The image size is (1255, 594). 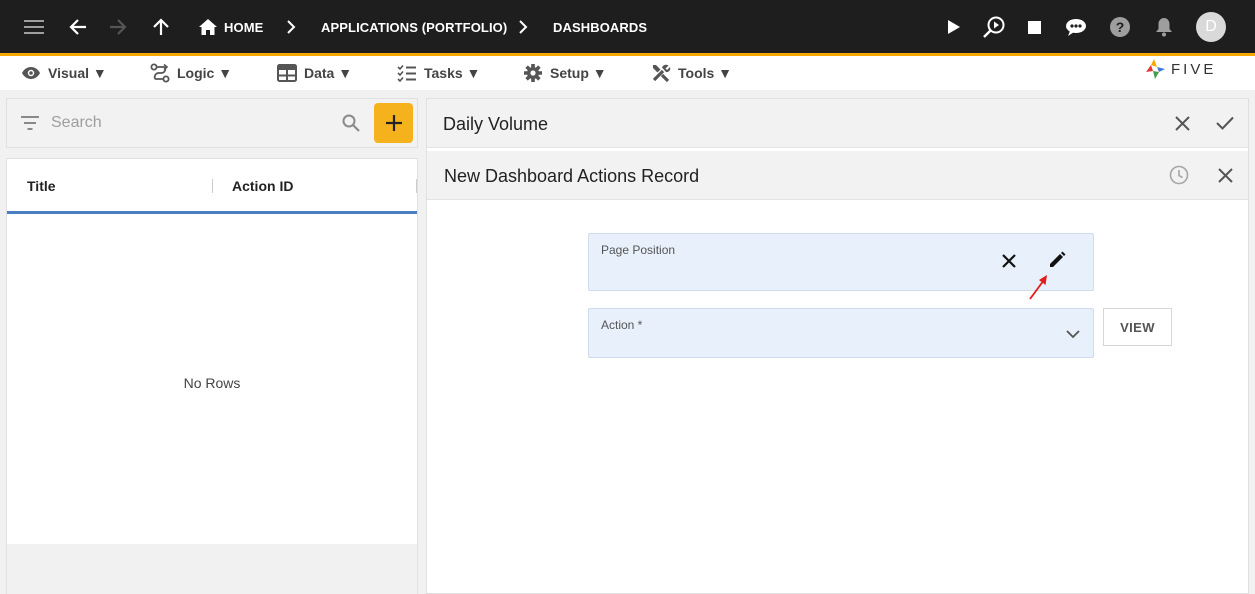 I want to click on menu-tools: Tools ▼, so click(x=691, y=73).